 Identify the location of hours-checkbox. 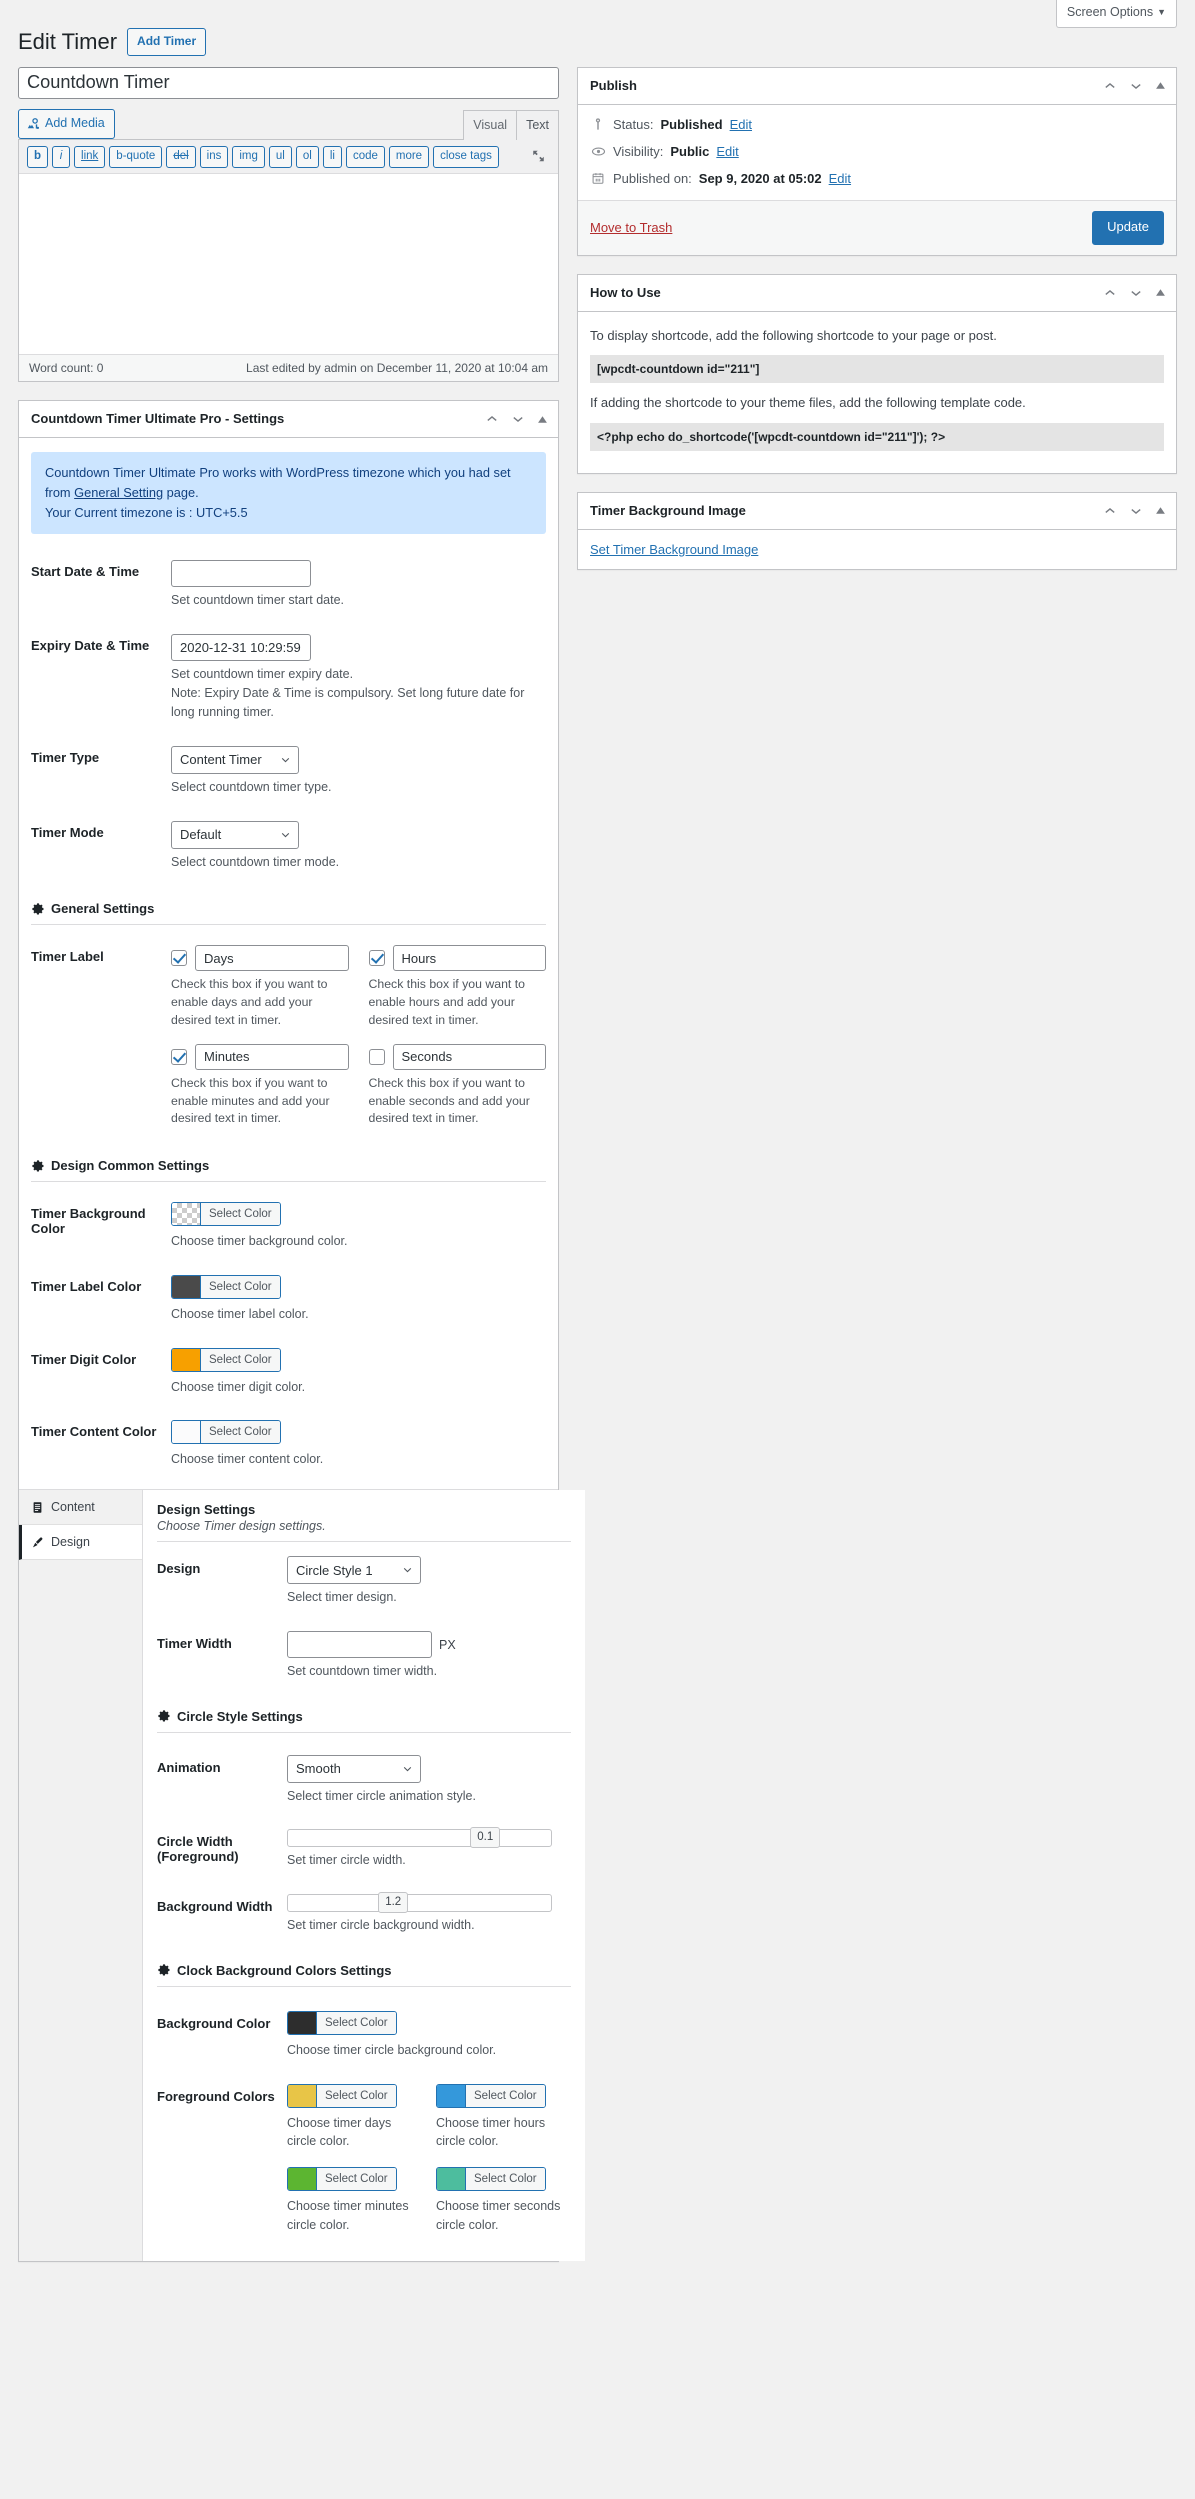
(376, 958).